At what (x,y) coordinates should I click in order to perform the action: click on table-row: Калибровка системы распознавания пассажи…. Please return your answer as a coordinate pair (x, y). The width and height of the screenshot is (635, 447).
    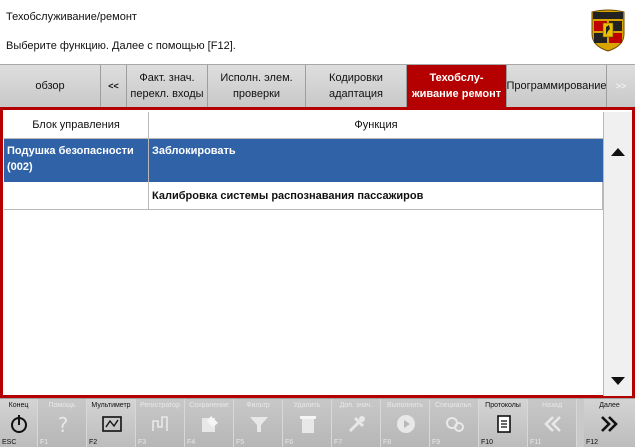
    Looking at the image, I should click on (303, 196).